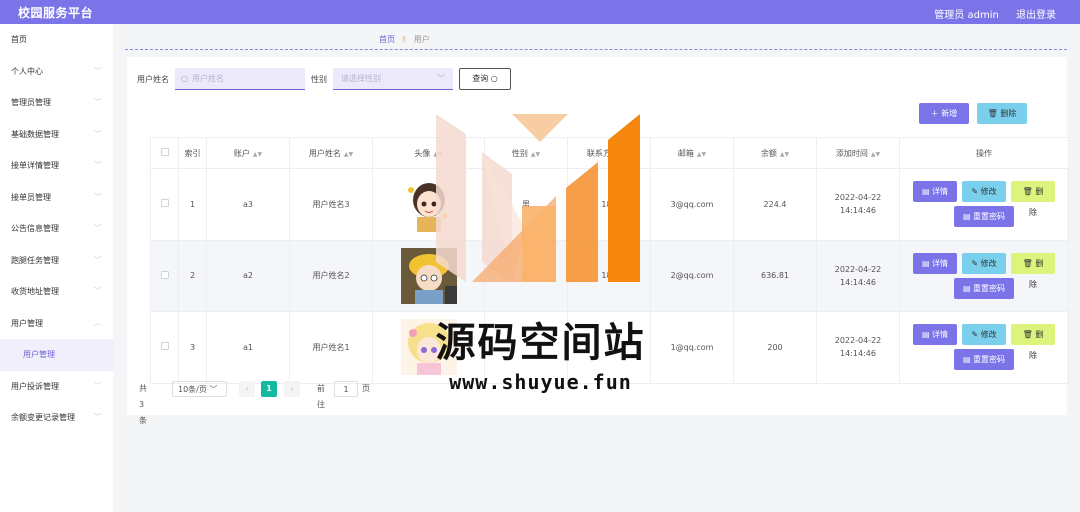 The width and height of the screenshot is (1080, 512). What do you see at coordinates (858, 153) in the screenshot?
I see `column-header-created: 添加时间 ▲▼` at bounding box center [858, 153].